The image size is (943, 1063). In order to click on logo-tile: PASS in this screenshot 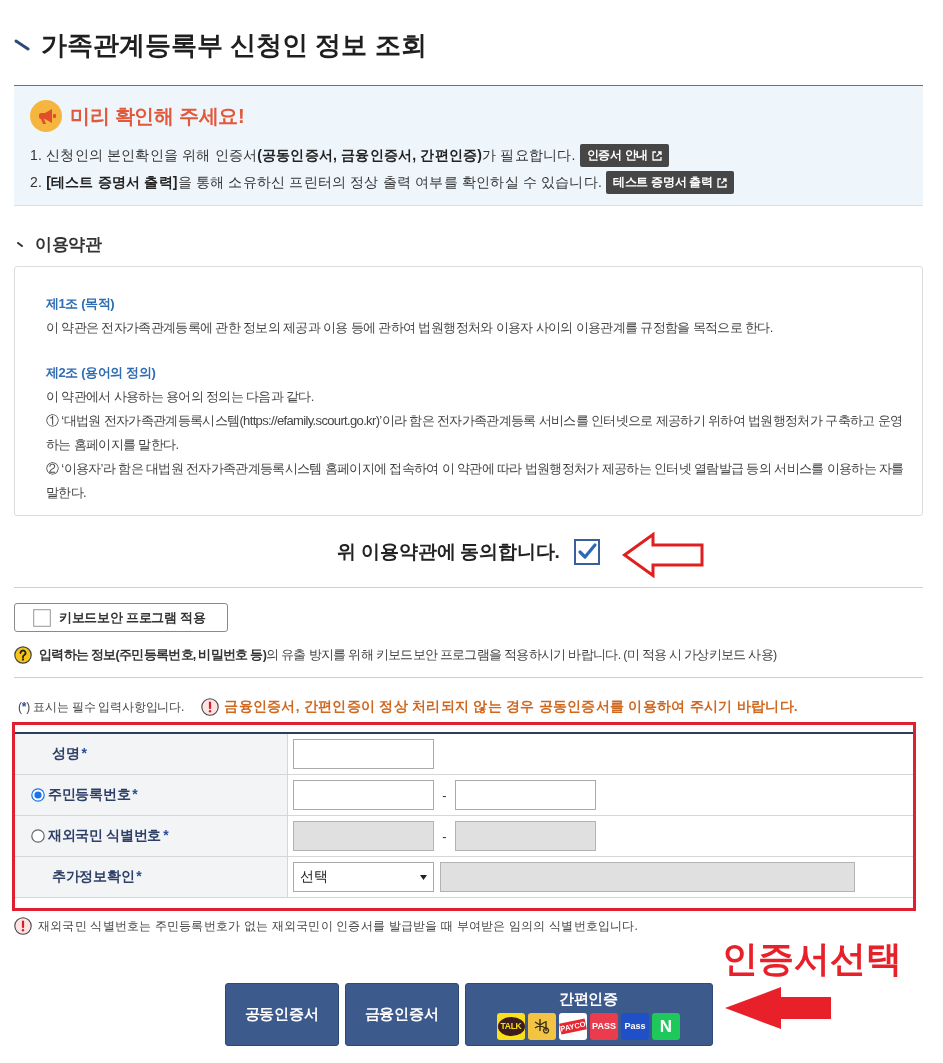, I will do `click(604, 1026)`.